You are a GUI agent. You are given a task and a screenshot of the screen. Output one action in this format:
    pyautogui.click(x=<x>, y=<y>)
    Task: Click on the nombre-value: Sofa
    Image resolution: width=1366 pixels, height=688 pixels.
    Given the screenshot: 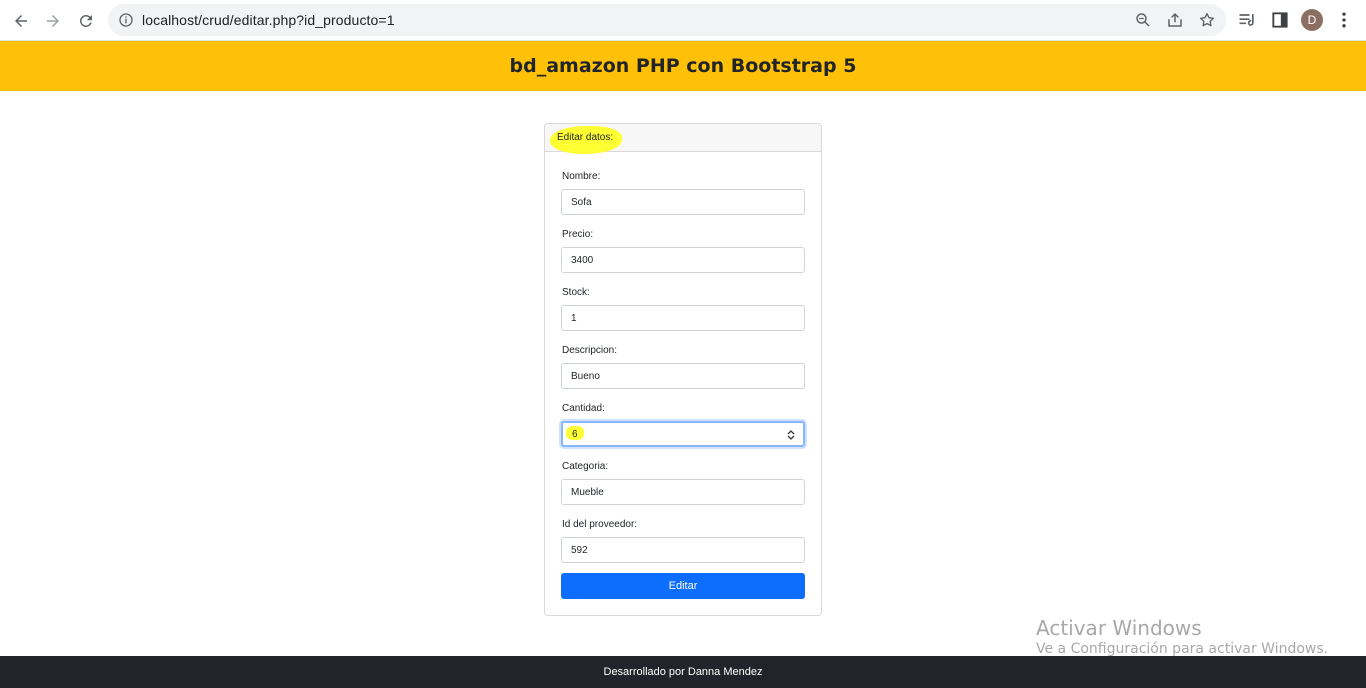 What is the action you would take?
    pyautogui.click(x=581, y=202)
    